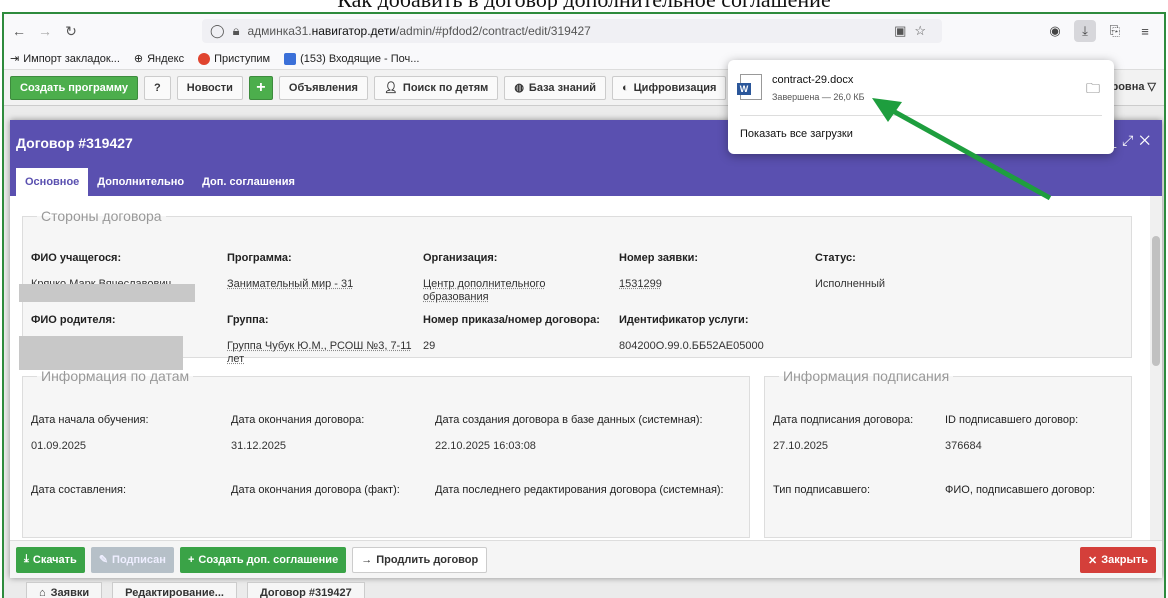  What do you see at coordinates (1115, 31) in the screenshot?
I see `extensions-icon: ⎘` at bounding box center [1115, 31].